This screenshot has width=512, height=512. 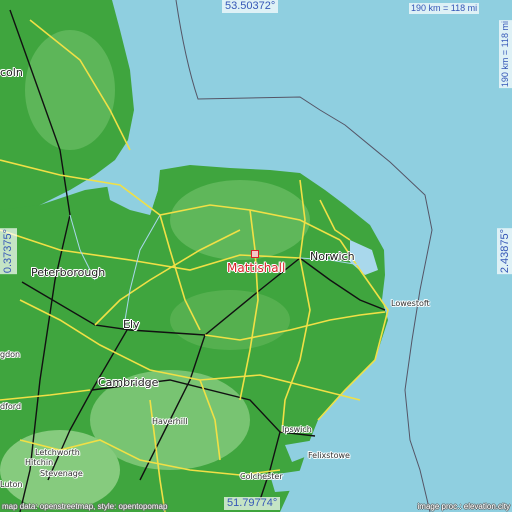 I want to click on attribution-image-proc: image proc.: elevation.city, so click(x=464, y=506).